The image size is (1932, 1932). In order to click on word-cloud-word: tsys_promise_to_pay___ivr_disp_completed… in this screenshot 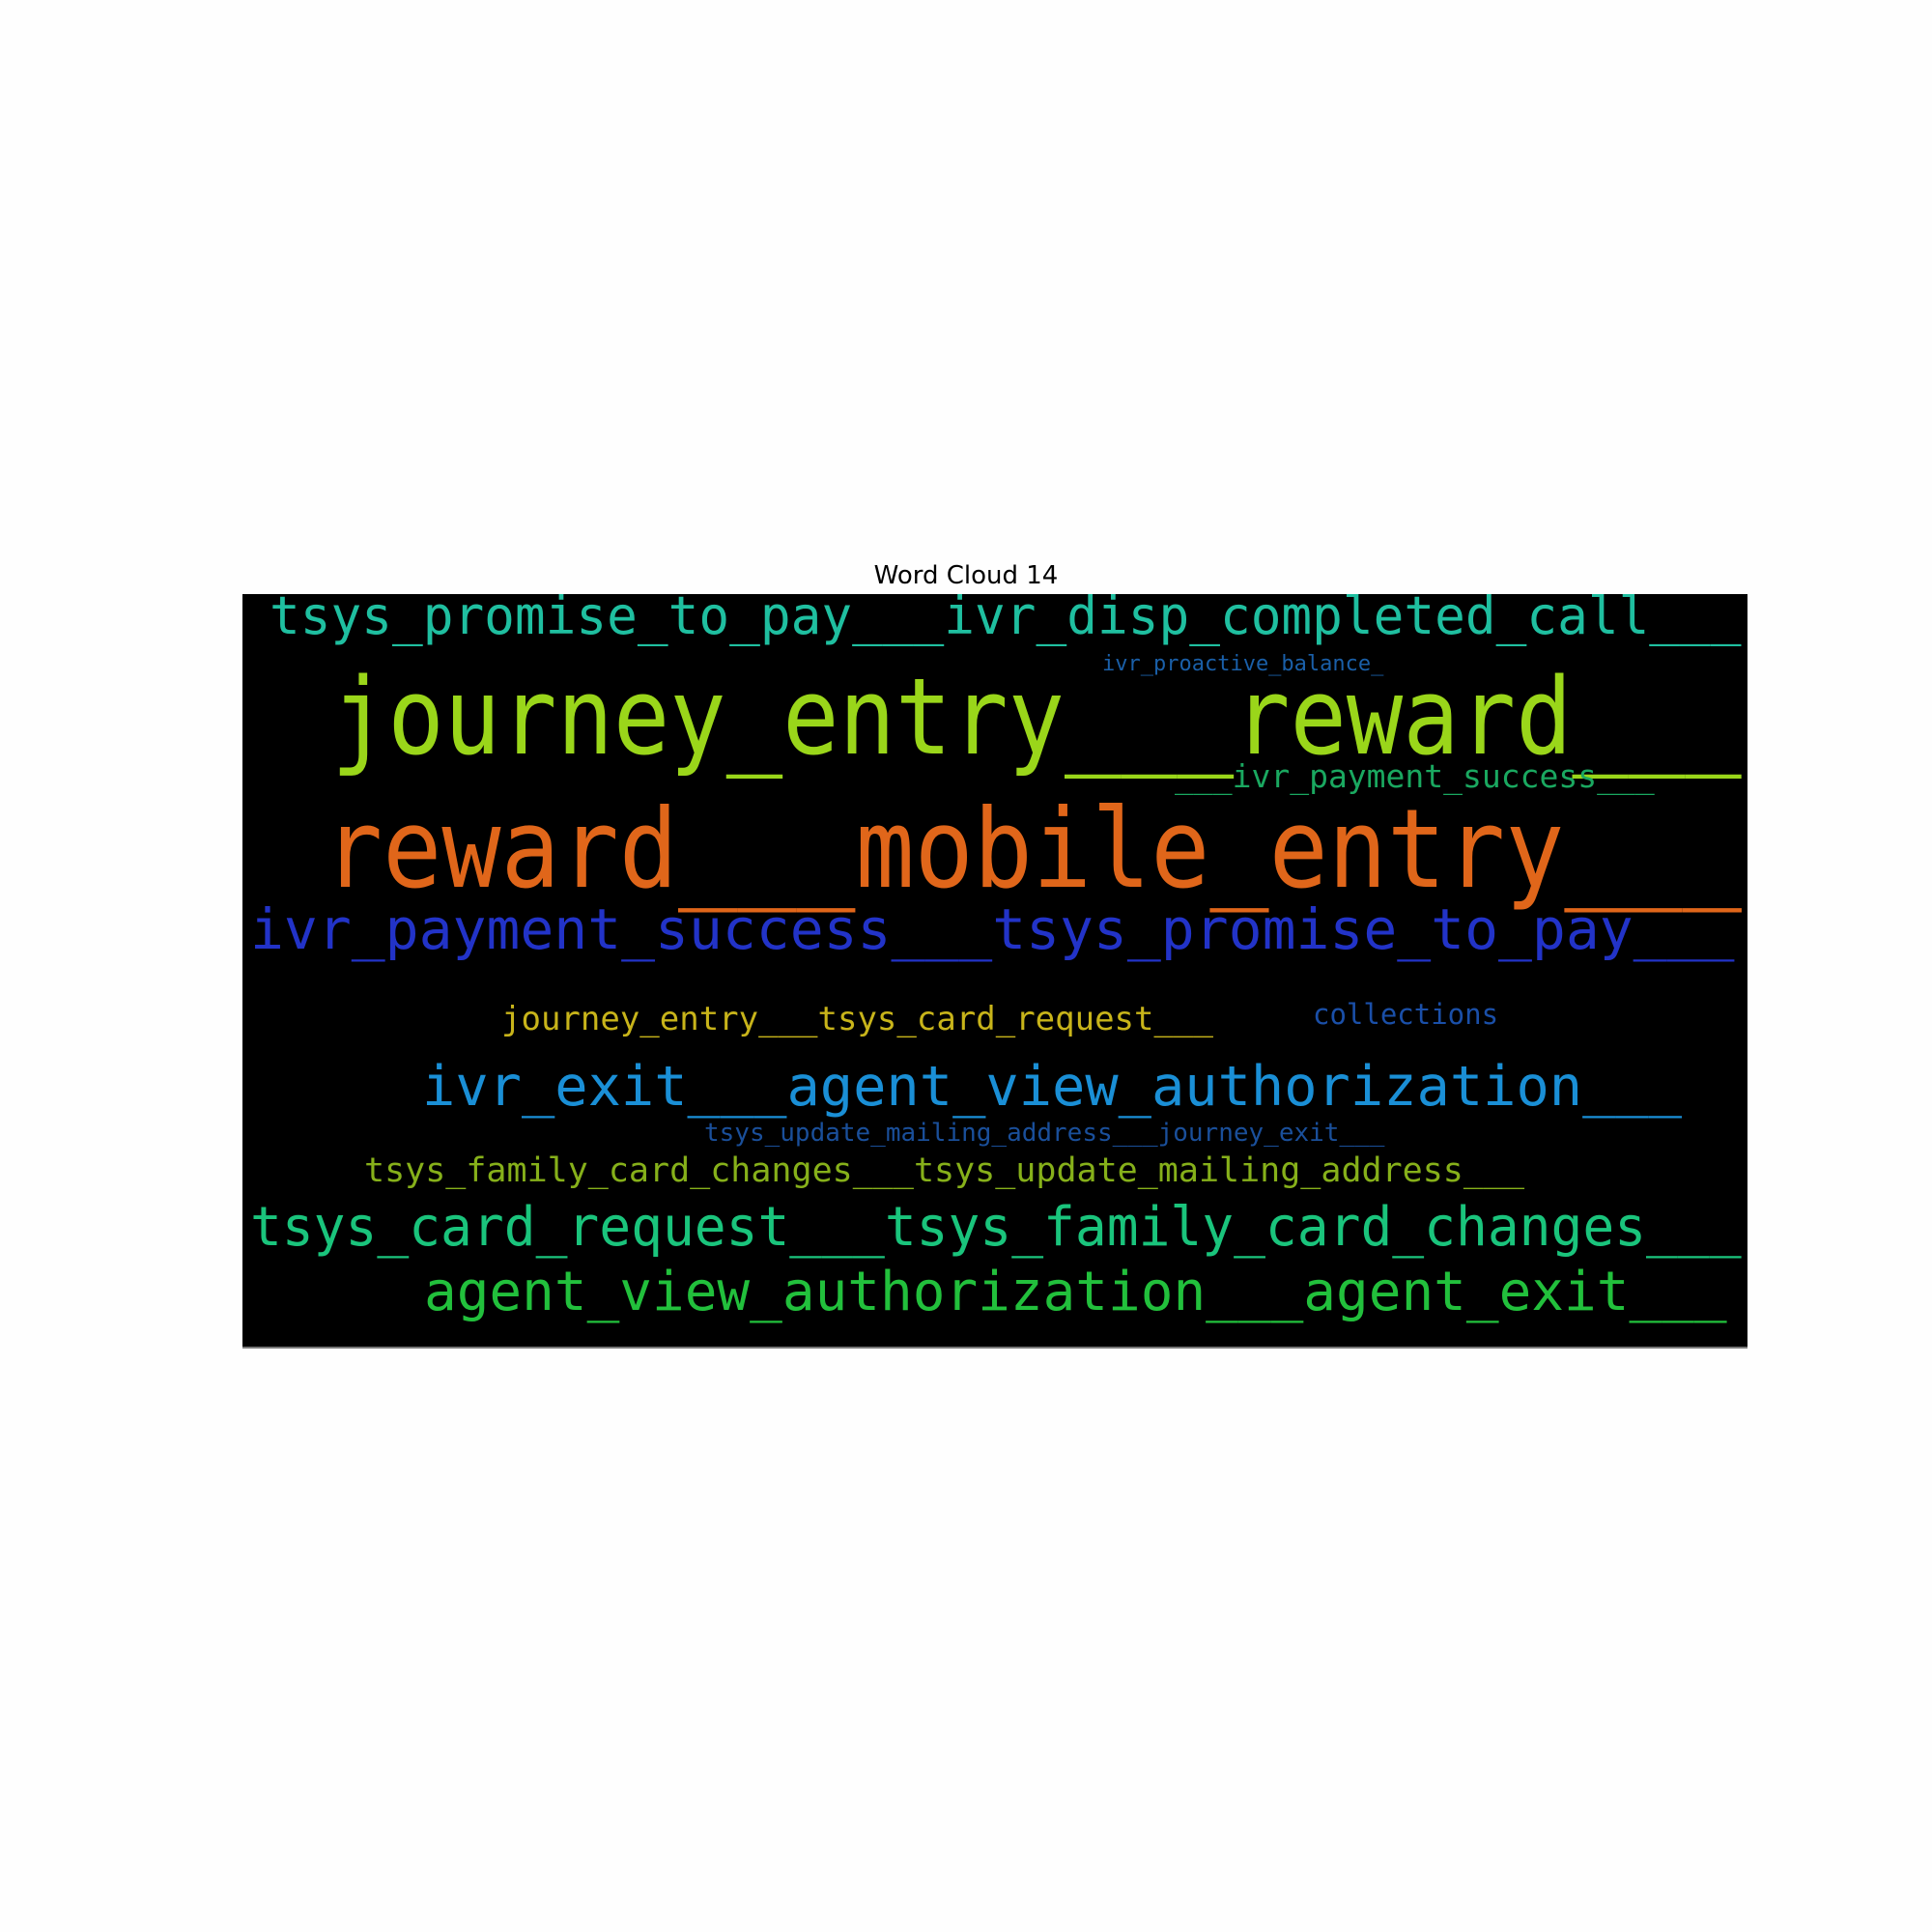, I will do `click(1006, 620)`.